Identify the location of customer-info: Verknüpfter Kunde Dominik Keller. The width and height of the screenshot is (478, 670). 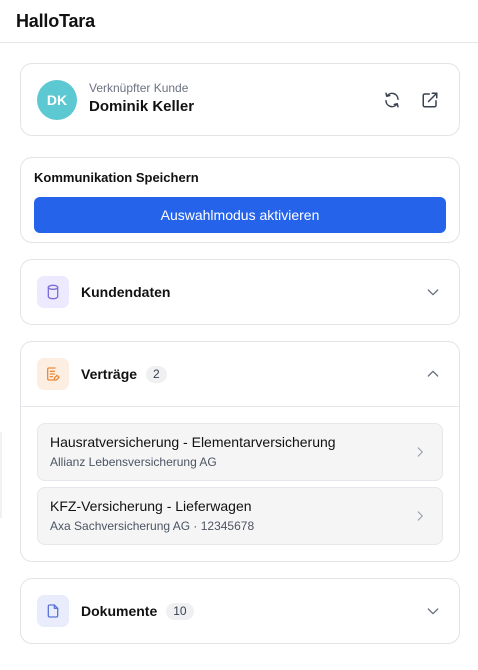
(234, 99).